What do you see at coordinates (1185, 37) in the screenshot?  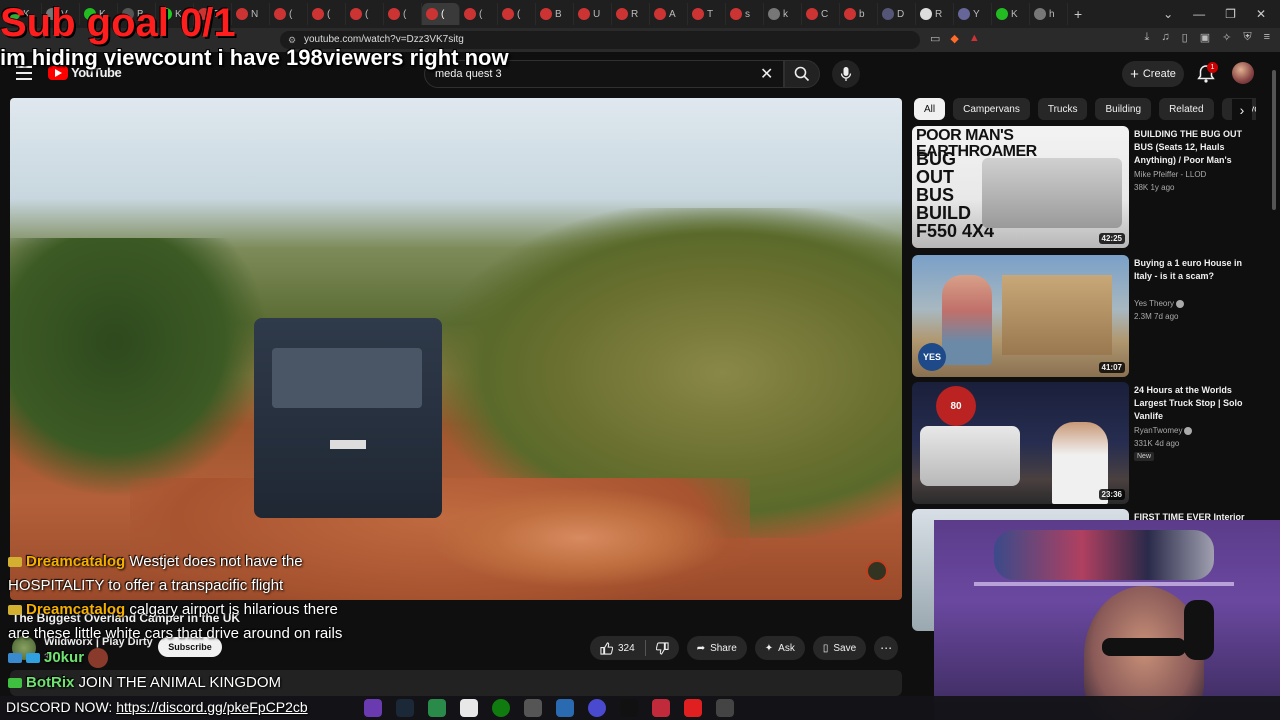 I see `sidebar-icon: ▯` at bounding box center [1185, 37].